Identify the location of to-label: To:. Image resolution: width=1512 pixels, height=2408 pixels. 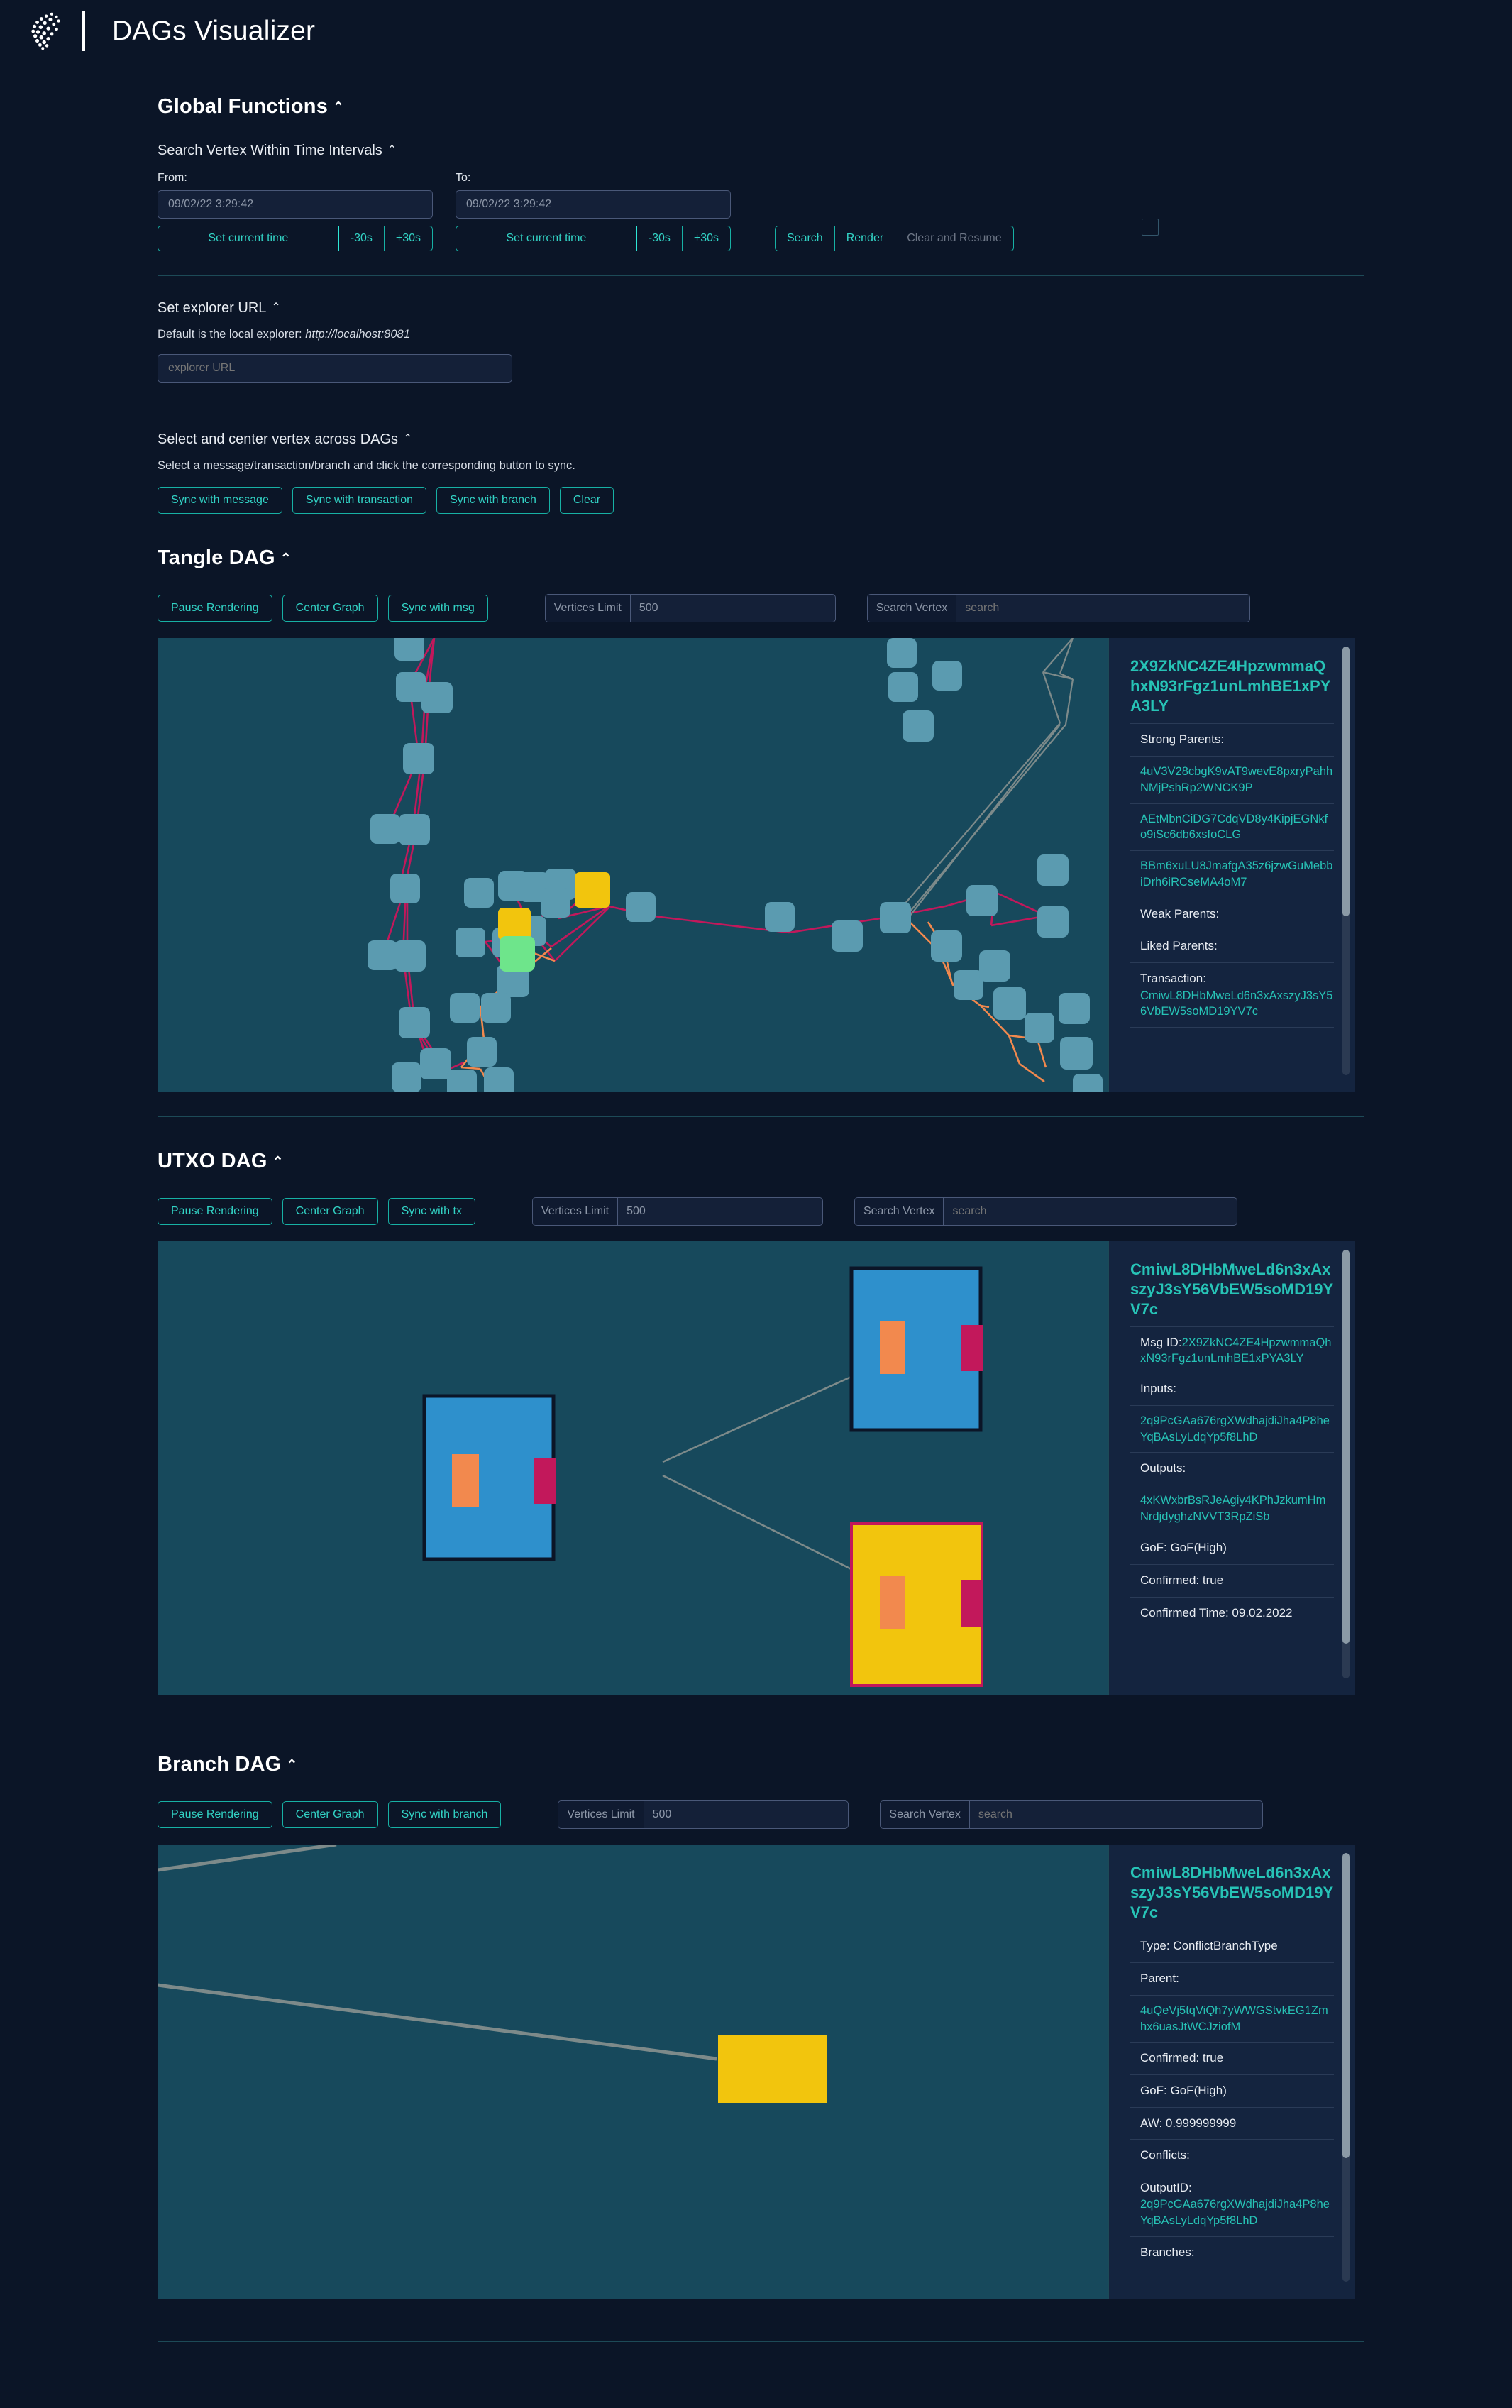
(463, 178).